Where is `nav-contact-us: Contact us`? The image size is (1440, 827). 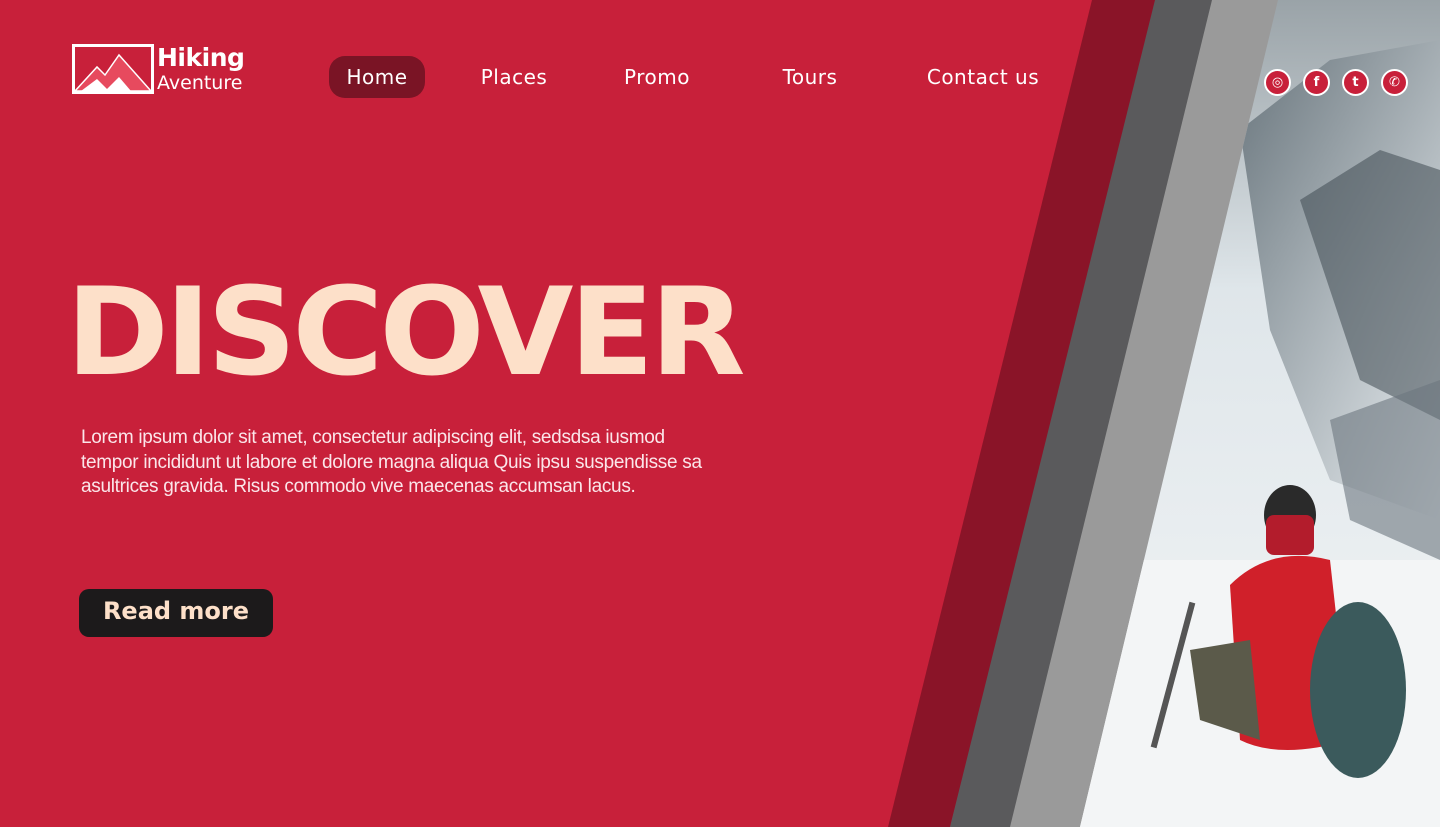 nav-contact-us: Contact us is located at coordinates (983, 77).